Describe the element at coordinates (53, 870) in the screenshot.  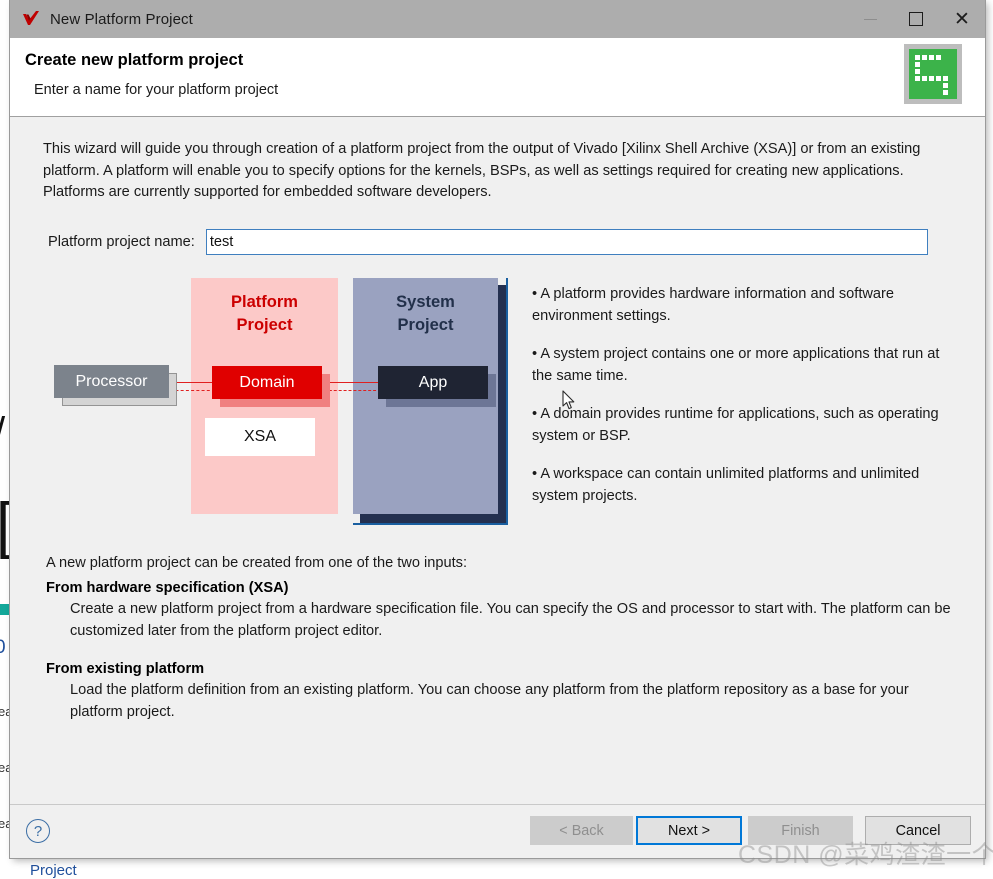
I see `background-glyph-project: Project` at that location.